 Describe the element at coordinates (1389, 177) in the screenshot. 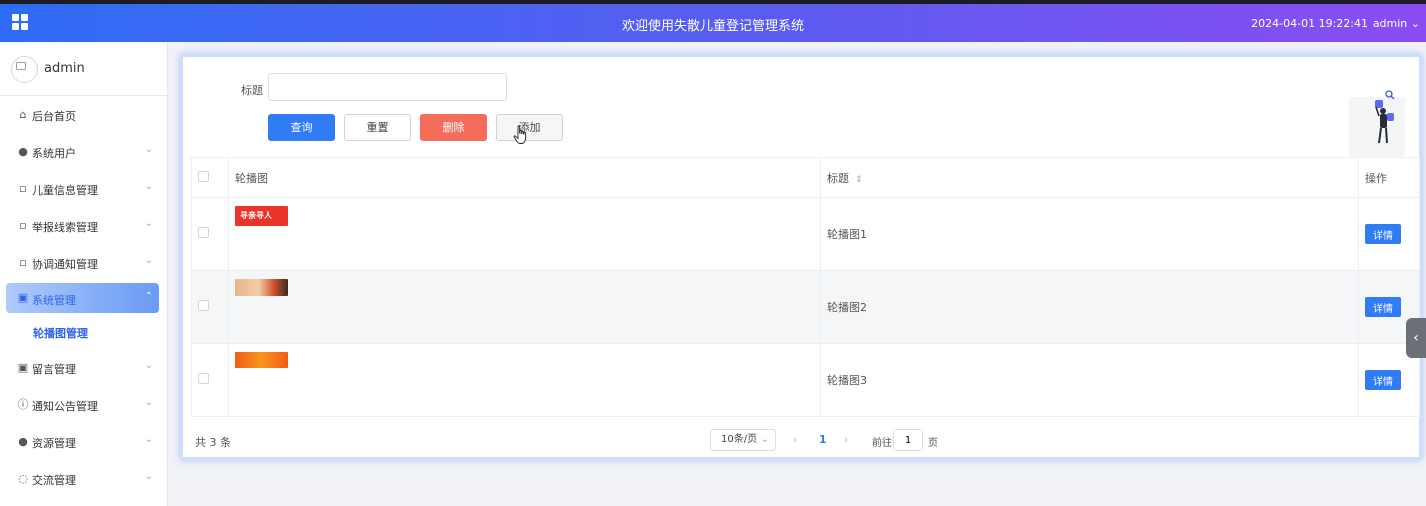

I see `column-header-actions: 操作` at that location.